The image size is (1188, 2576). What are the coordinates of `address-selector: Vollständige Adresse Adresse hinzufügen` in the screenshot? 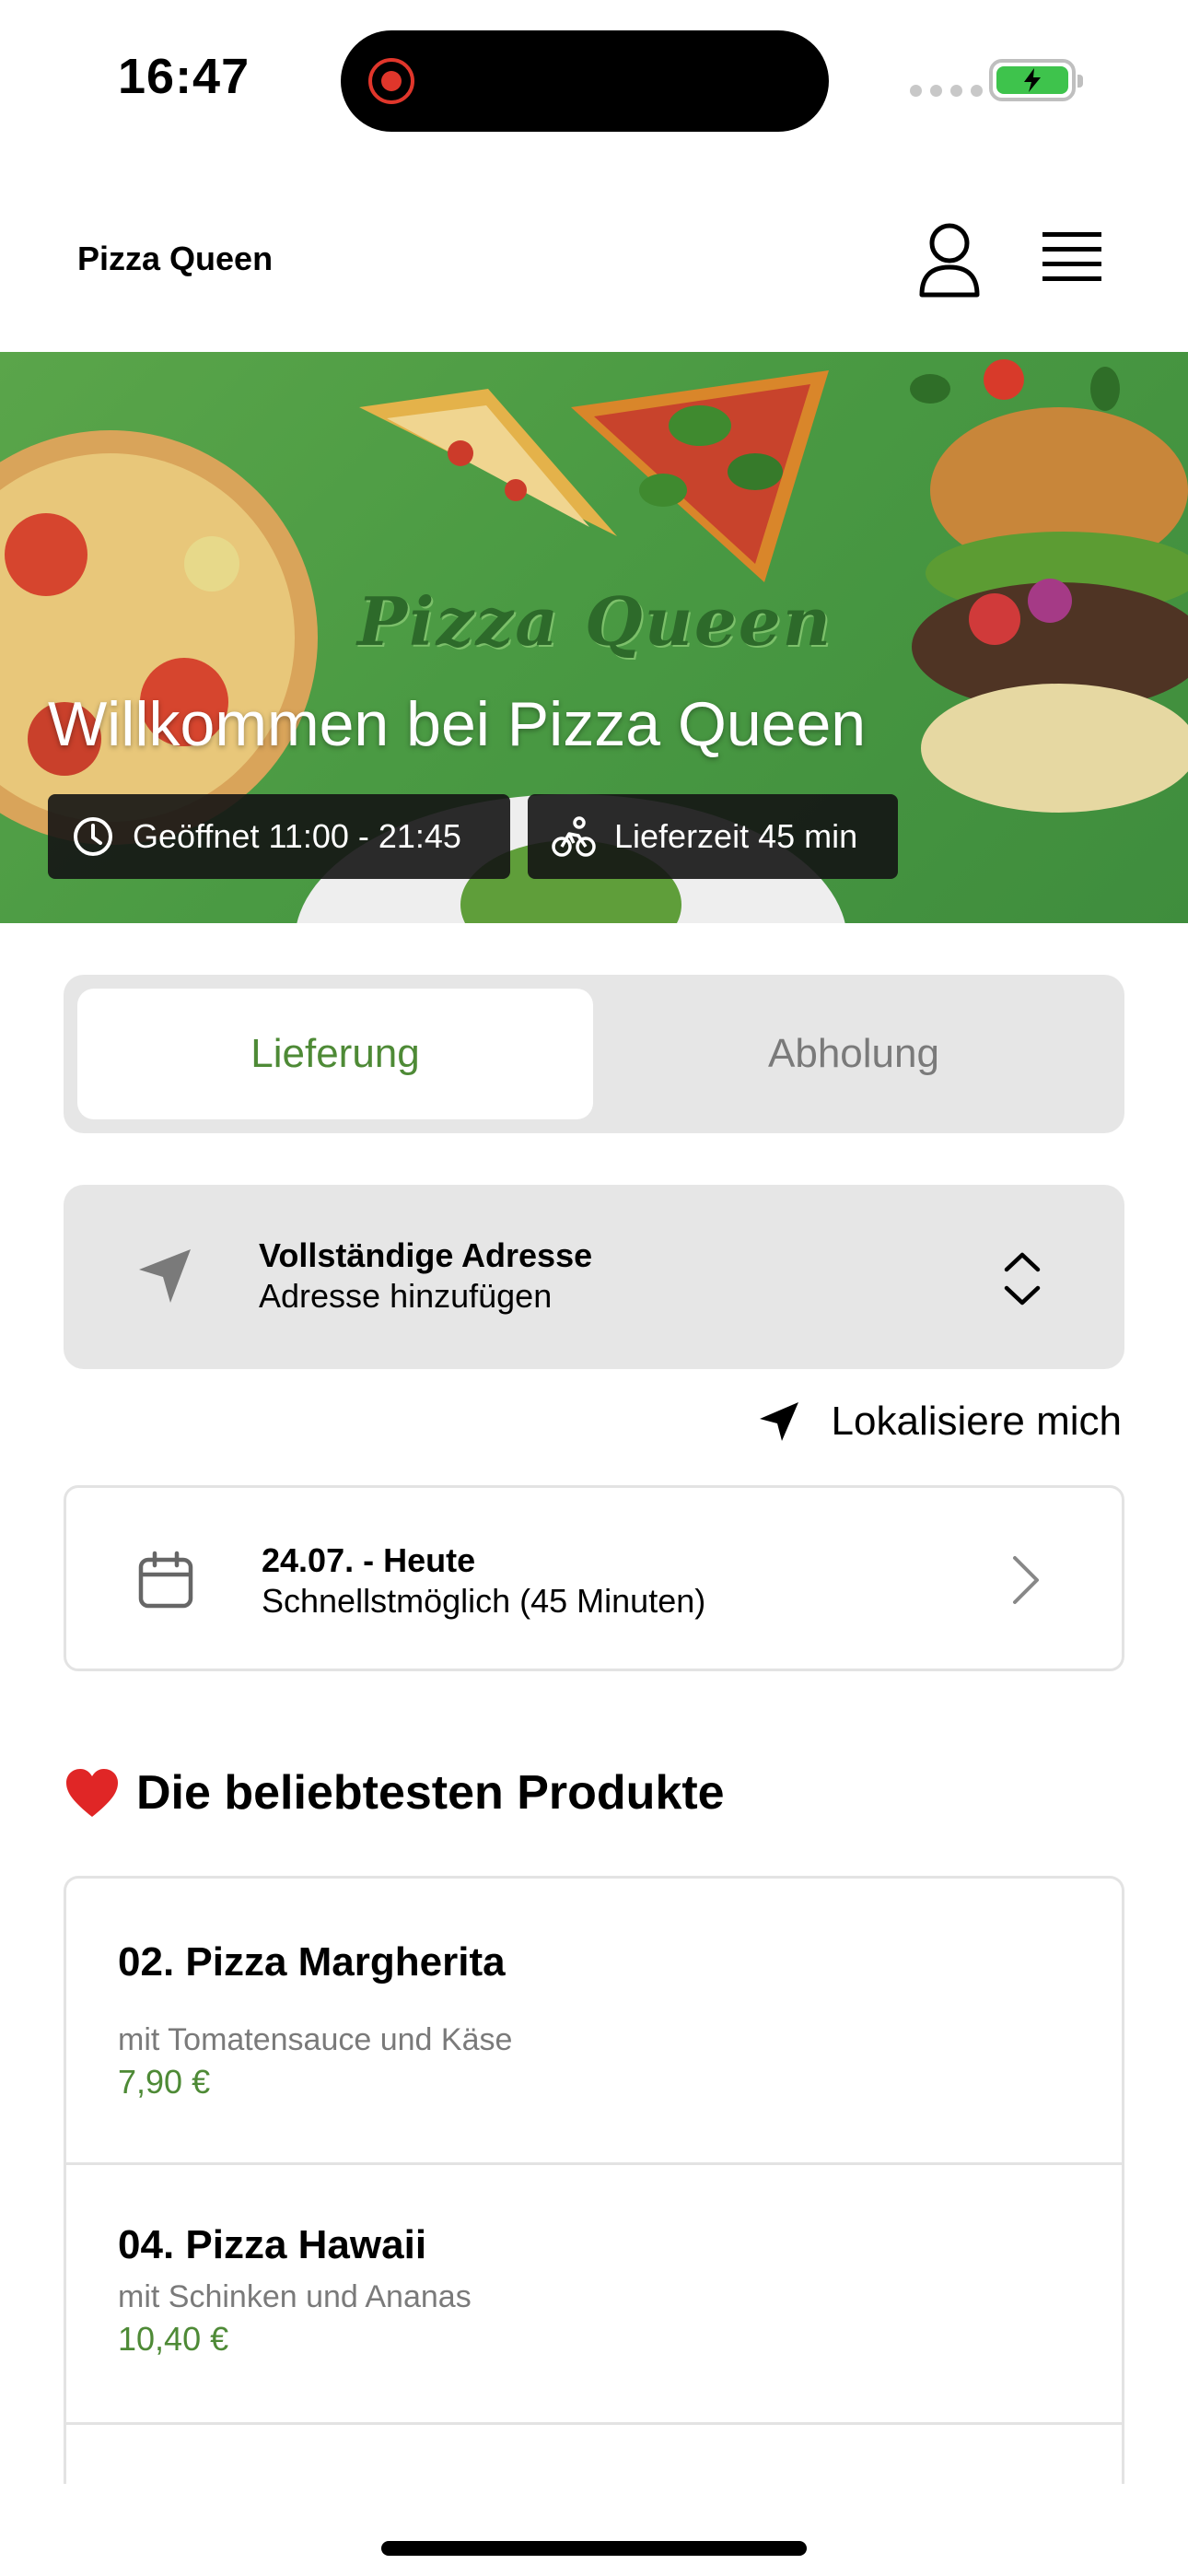 It's located at (594, 1277).